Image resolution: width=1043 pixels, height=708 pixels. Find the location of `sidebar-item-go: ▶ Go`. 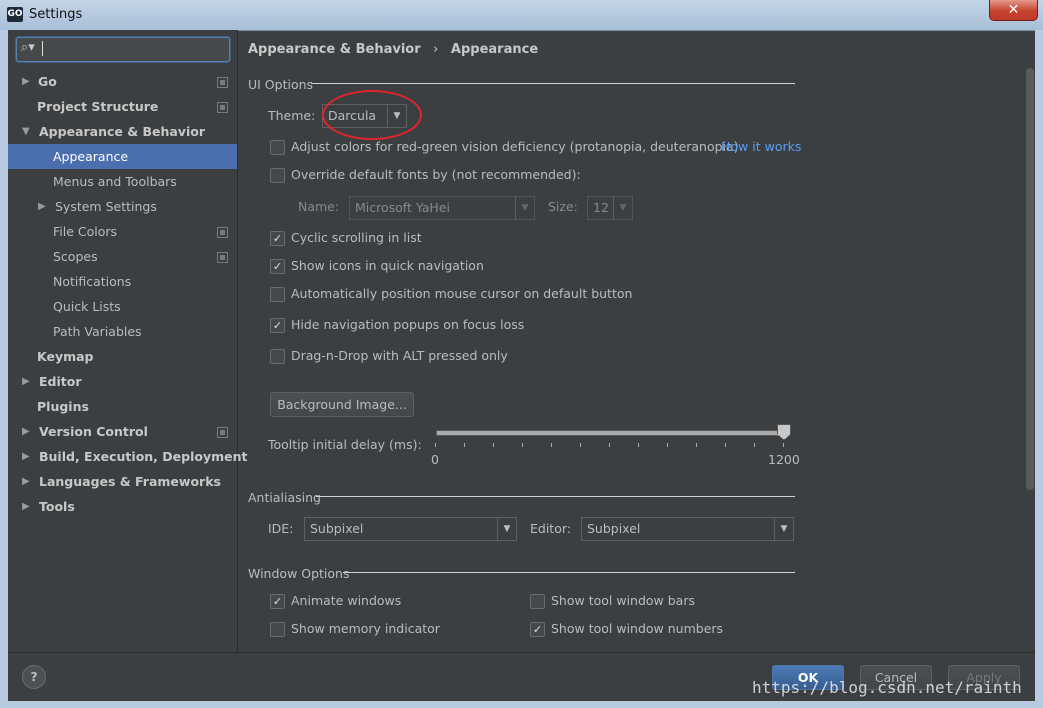

sidebar-item-go: ▶ Go is located at coordinates (122, 81).